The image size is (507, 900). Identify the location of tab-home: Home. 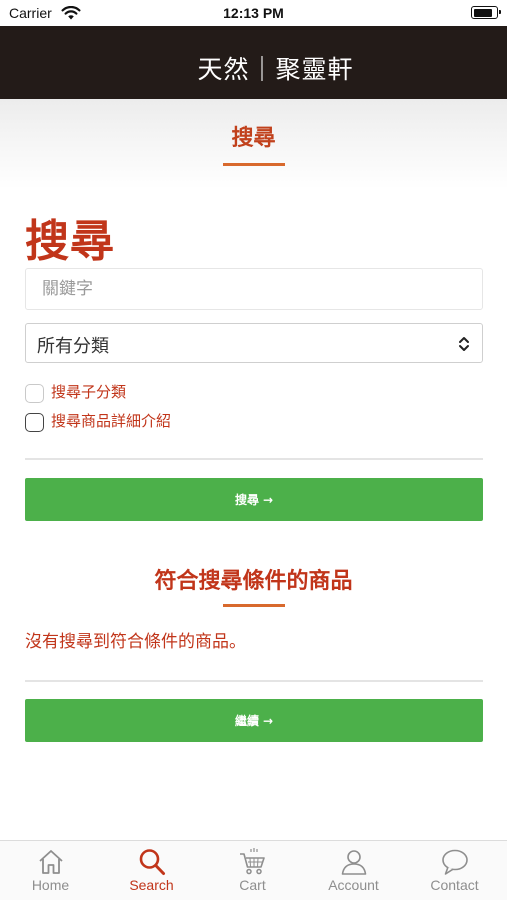
(50, 870).